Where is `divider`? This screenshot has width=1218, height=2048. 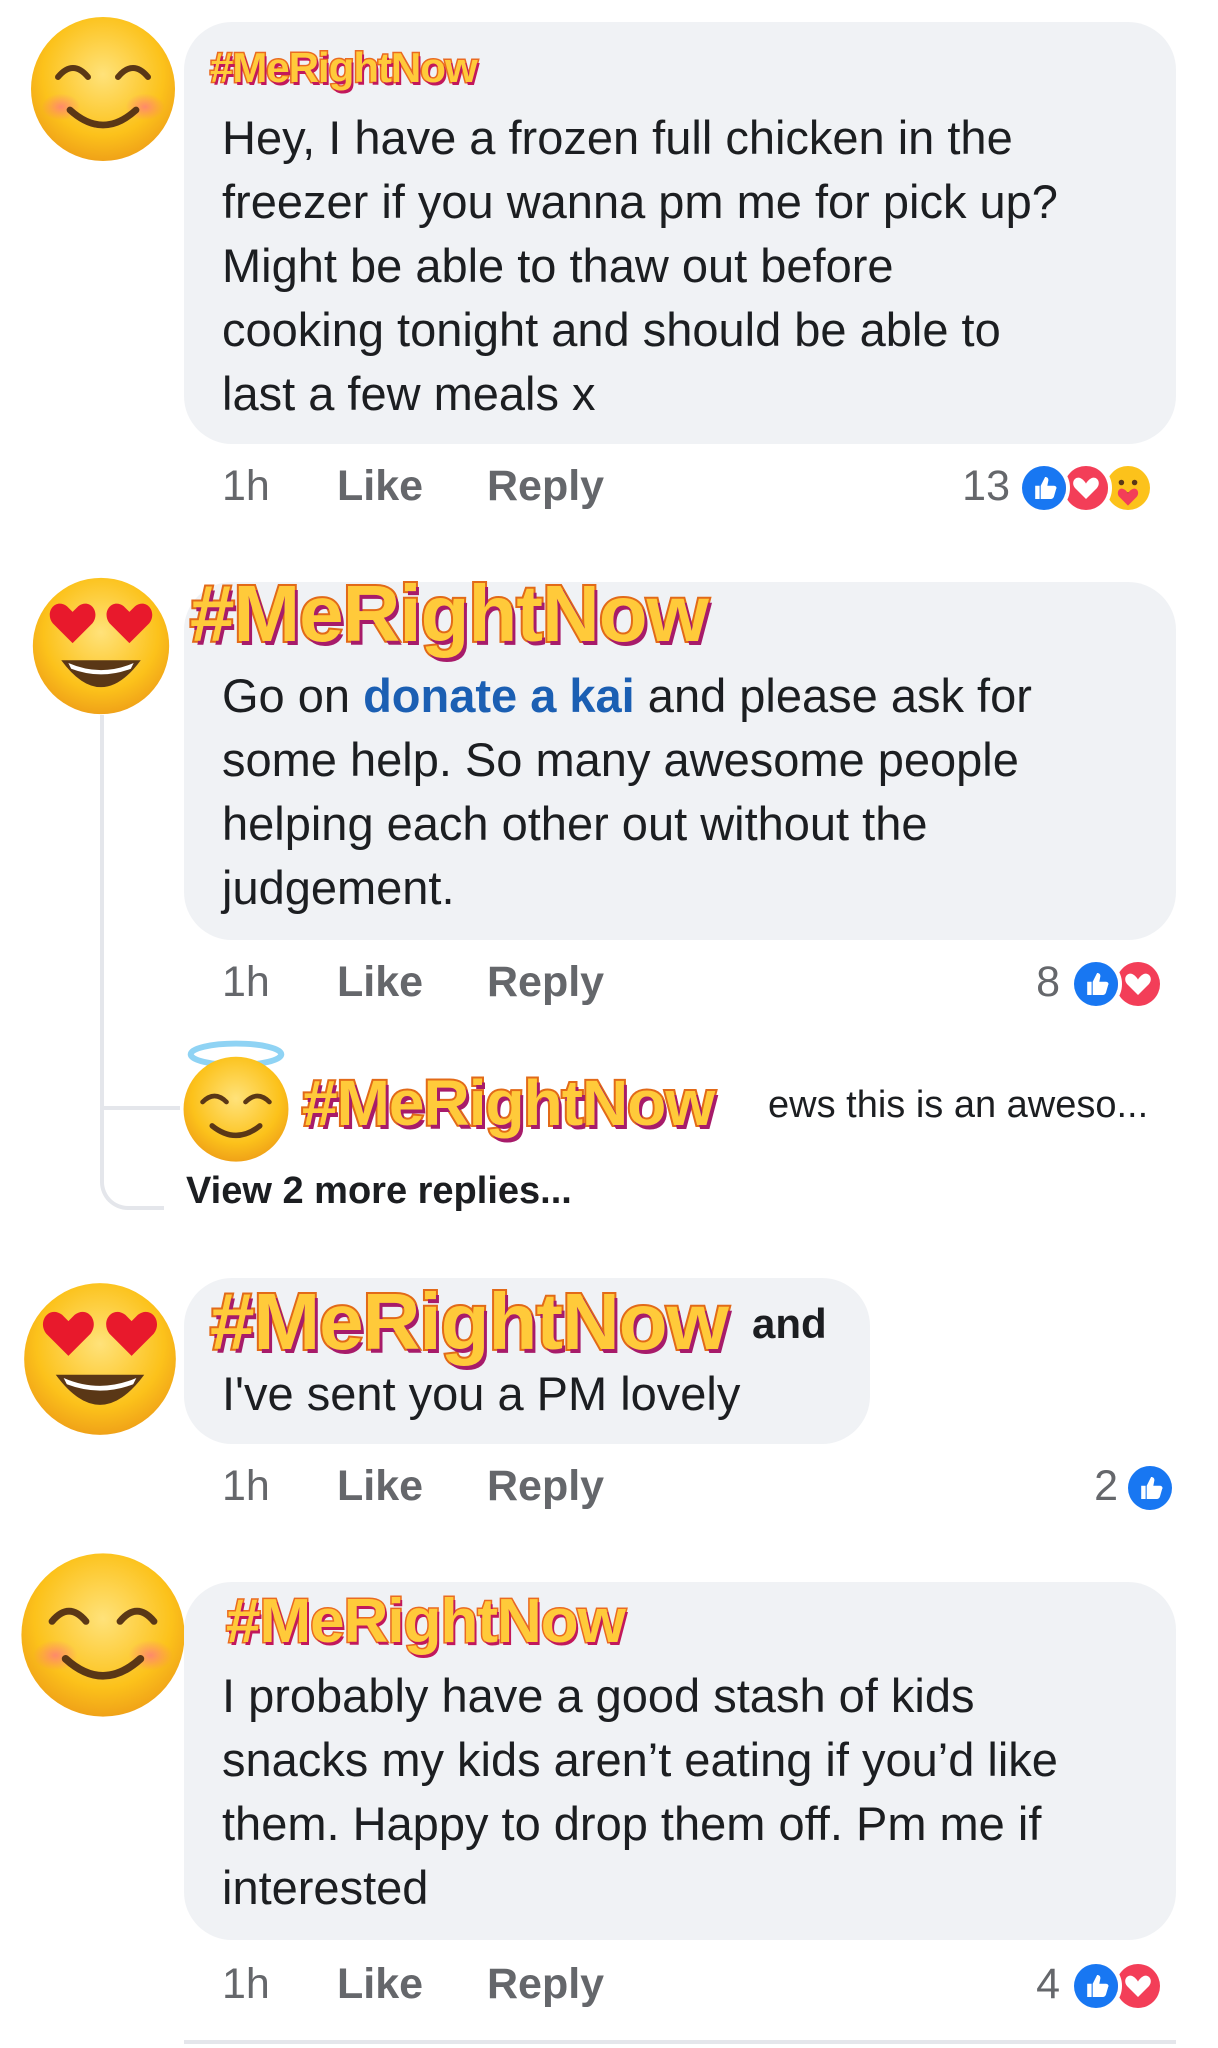
divider is located at coordinates (680, 2042).